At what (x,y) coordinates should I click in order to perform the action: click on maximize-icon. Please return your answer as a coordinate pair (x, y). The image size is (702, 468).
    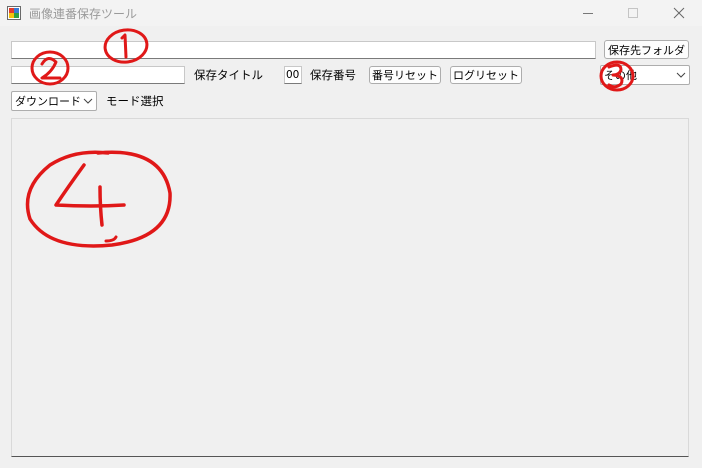
    Looking at the image, I should click on (633, 13).